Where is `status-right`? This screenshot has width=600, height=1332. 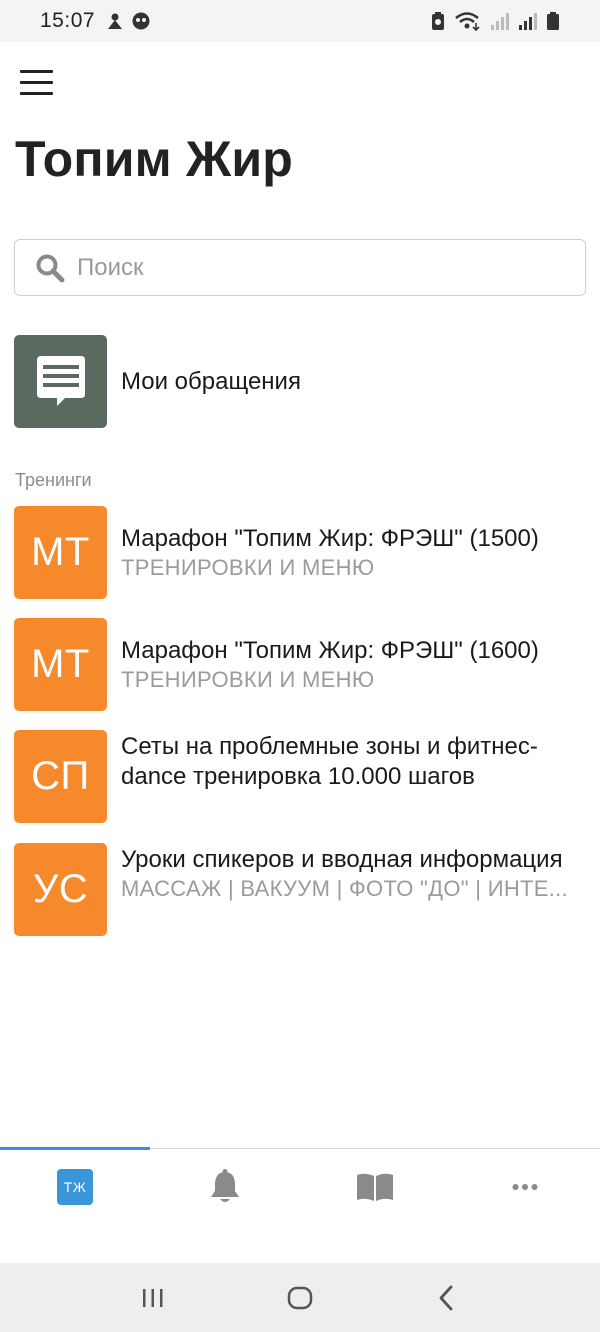 status-right is located at coordinates (495, 21).